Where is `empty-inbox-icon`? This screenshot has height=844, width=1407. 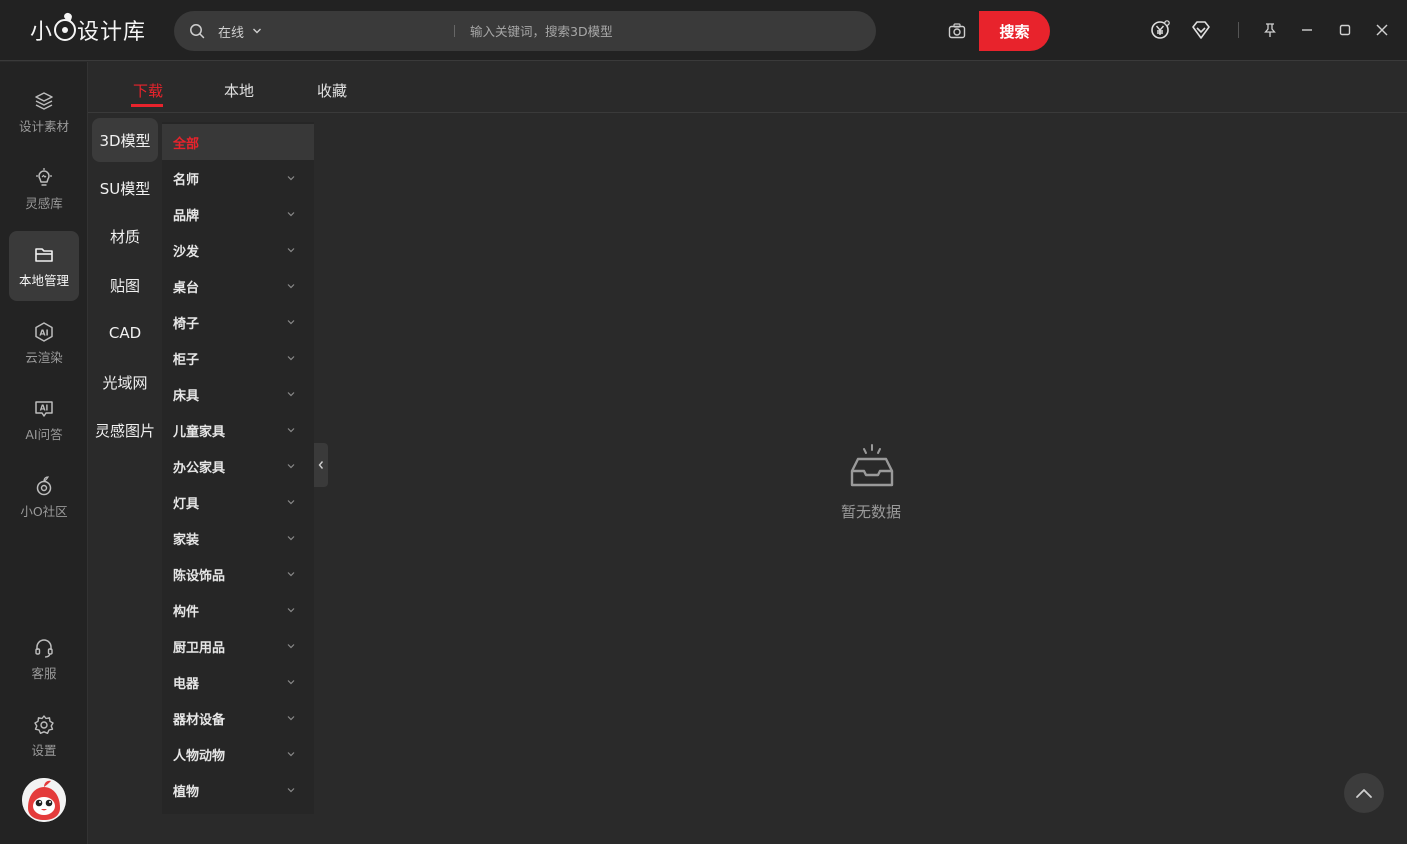
empty-inbox-icon is located at coordinates (872, 465).